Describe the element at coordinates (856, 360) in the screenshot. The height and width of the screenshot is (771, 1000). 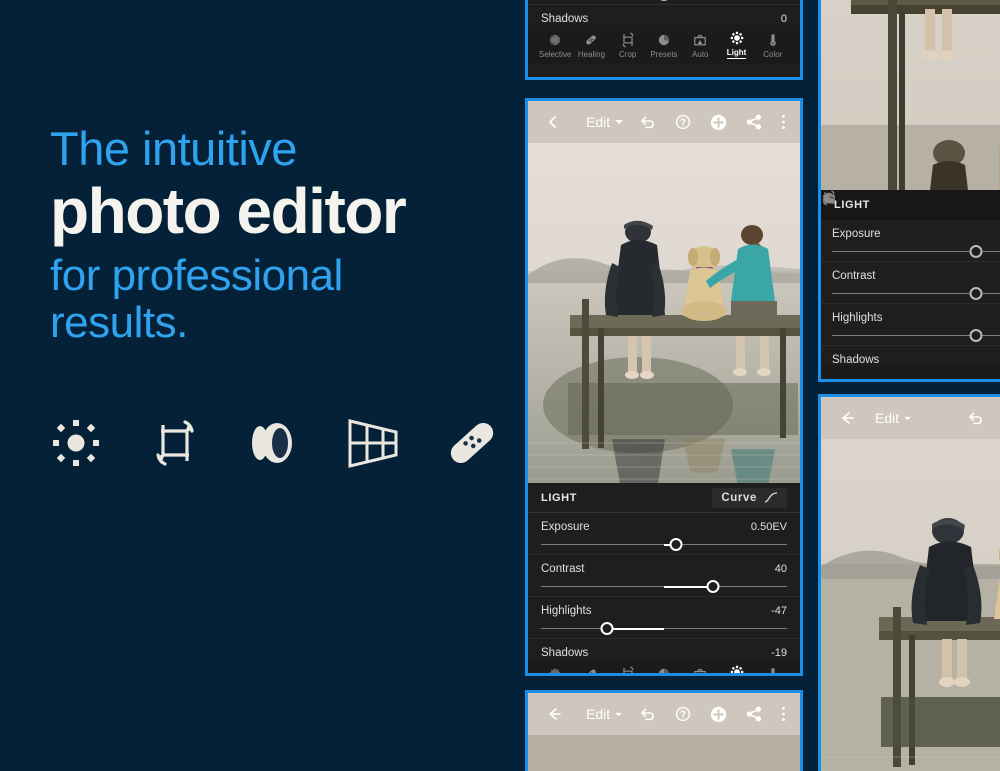
I see `slider-label: Shadows` at that location.